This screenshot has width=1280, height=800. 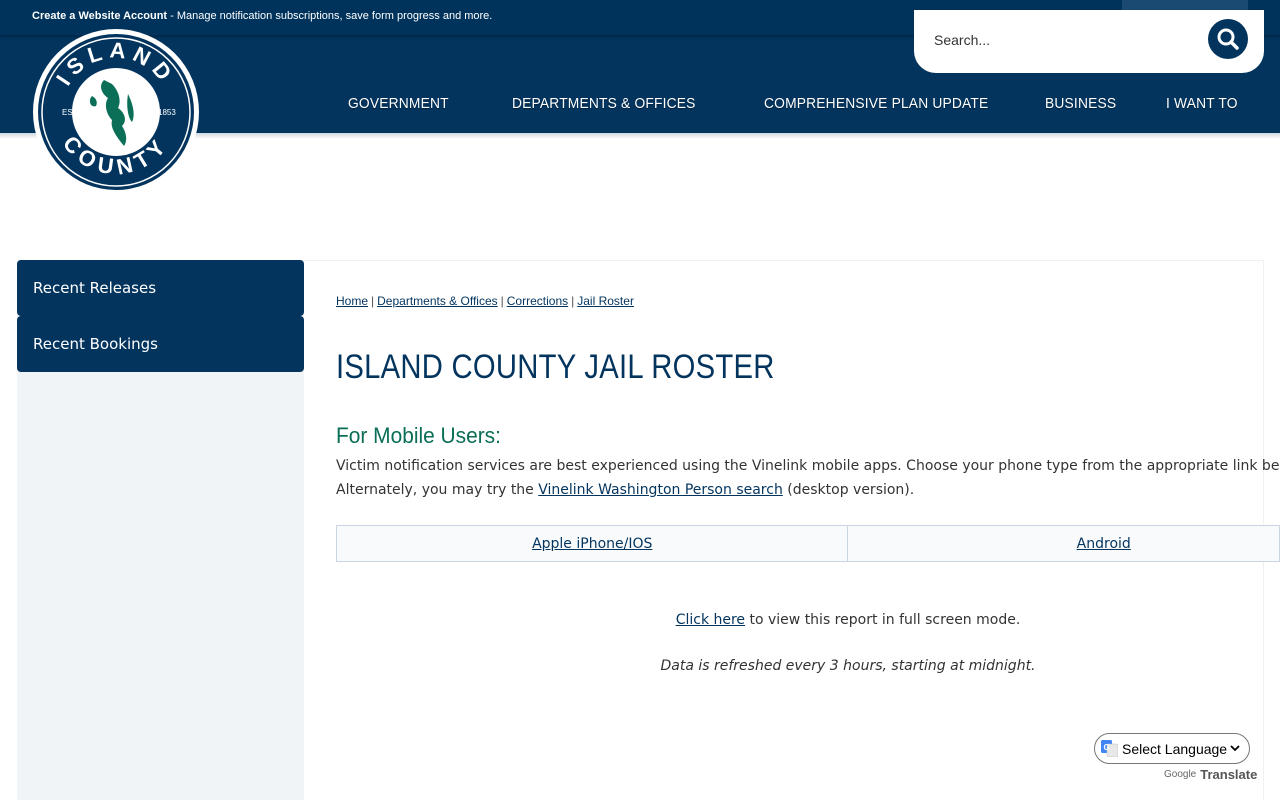 I want to click on search-icon, so click(x=1228, y=39).